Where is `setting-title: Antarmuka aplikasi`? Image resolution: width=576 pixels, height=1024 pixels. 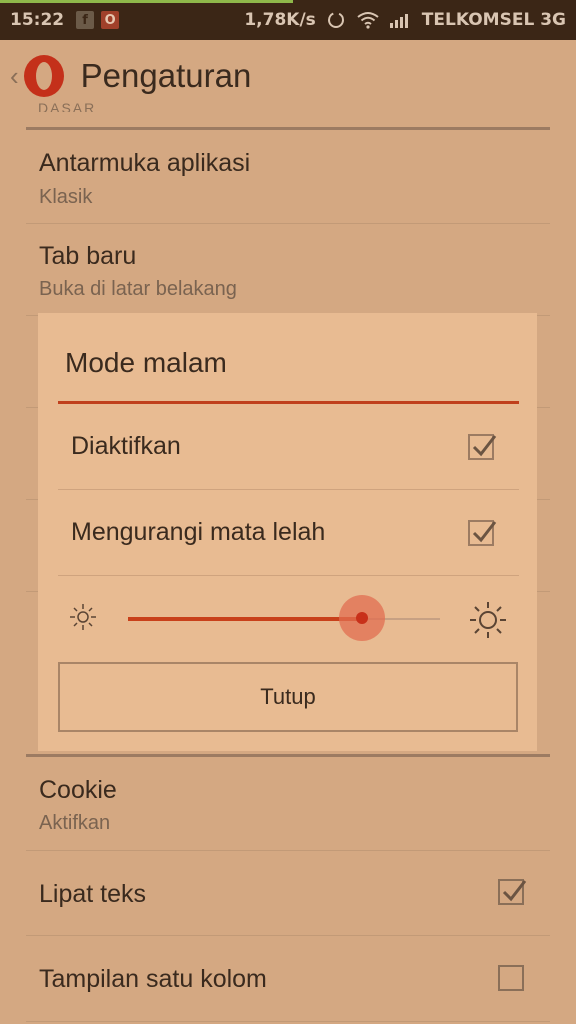 setting-title: Antarmuka aplikasi is located at coordinates (145, 163).